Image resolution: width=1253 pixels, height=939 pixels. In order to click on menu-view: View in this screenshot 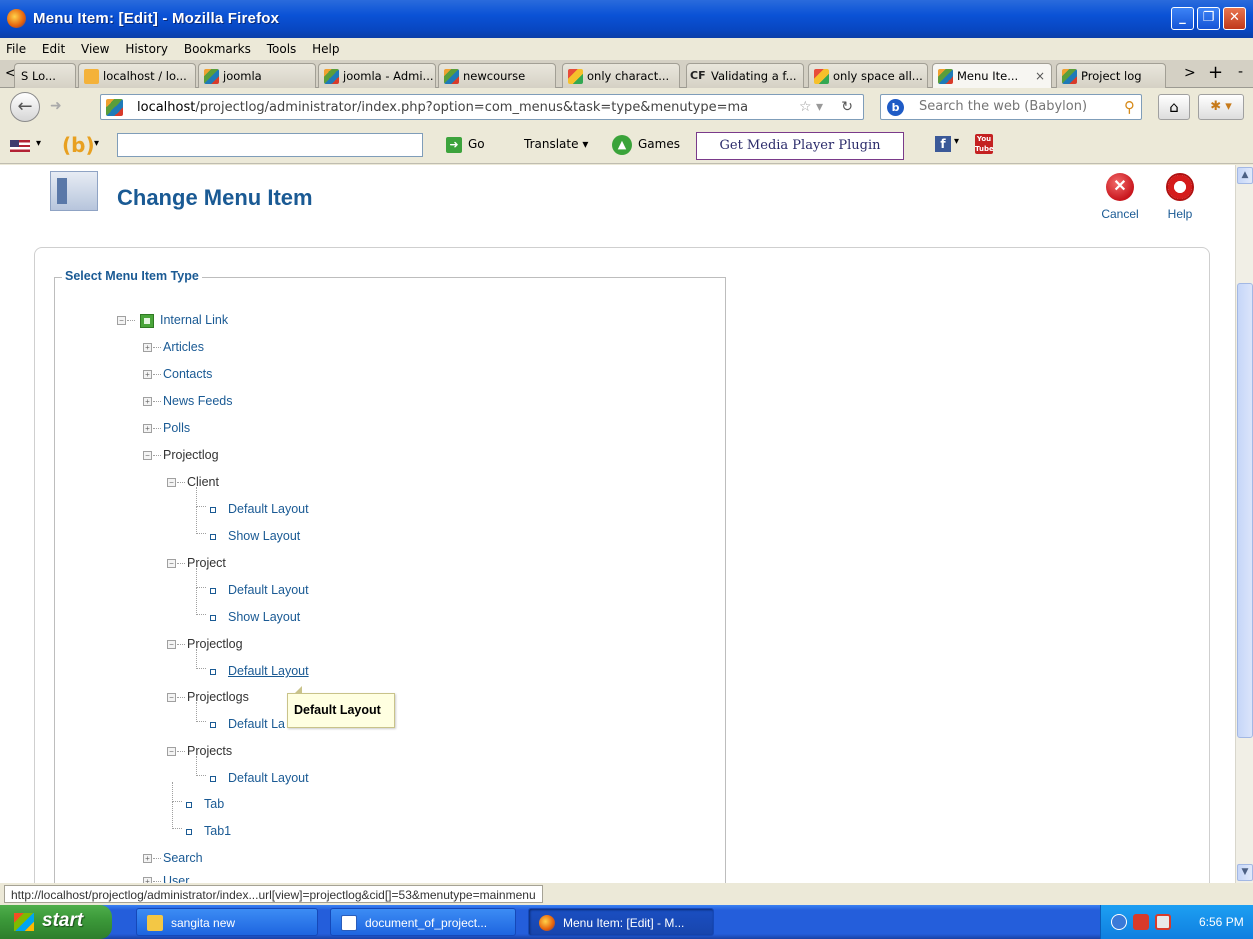, I will do `click(95, 47)`.